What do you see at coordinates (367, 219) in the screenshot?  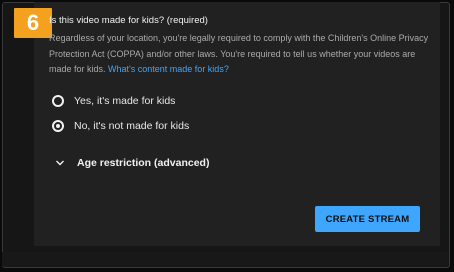 I see `create-stream-button: CREATE STREAM` at bounding box center [367, 219].